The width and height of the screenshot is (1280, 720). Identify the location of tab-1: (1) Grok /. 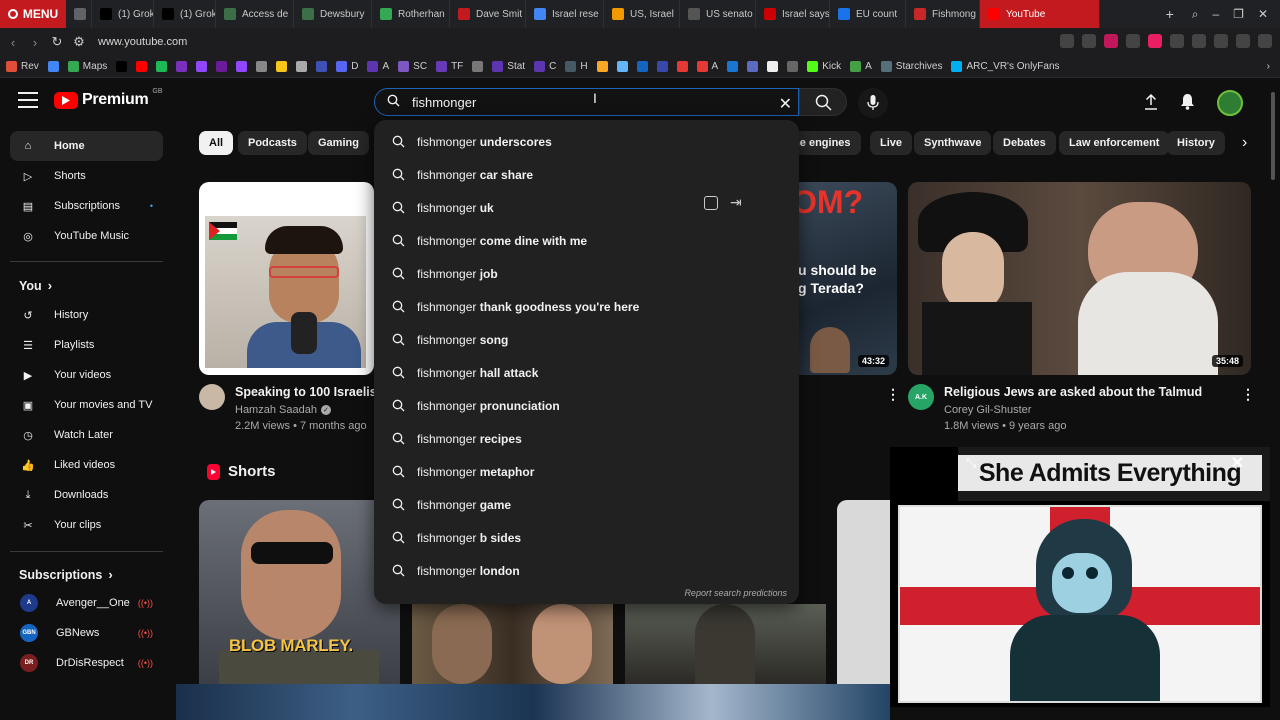
(123, 14).